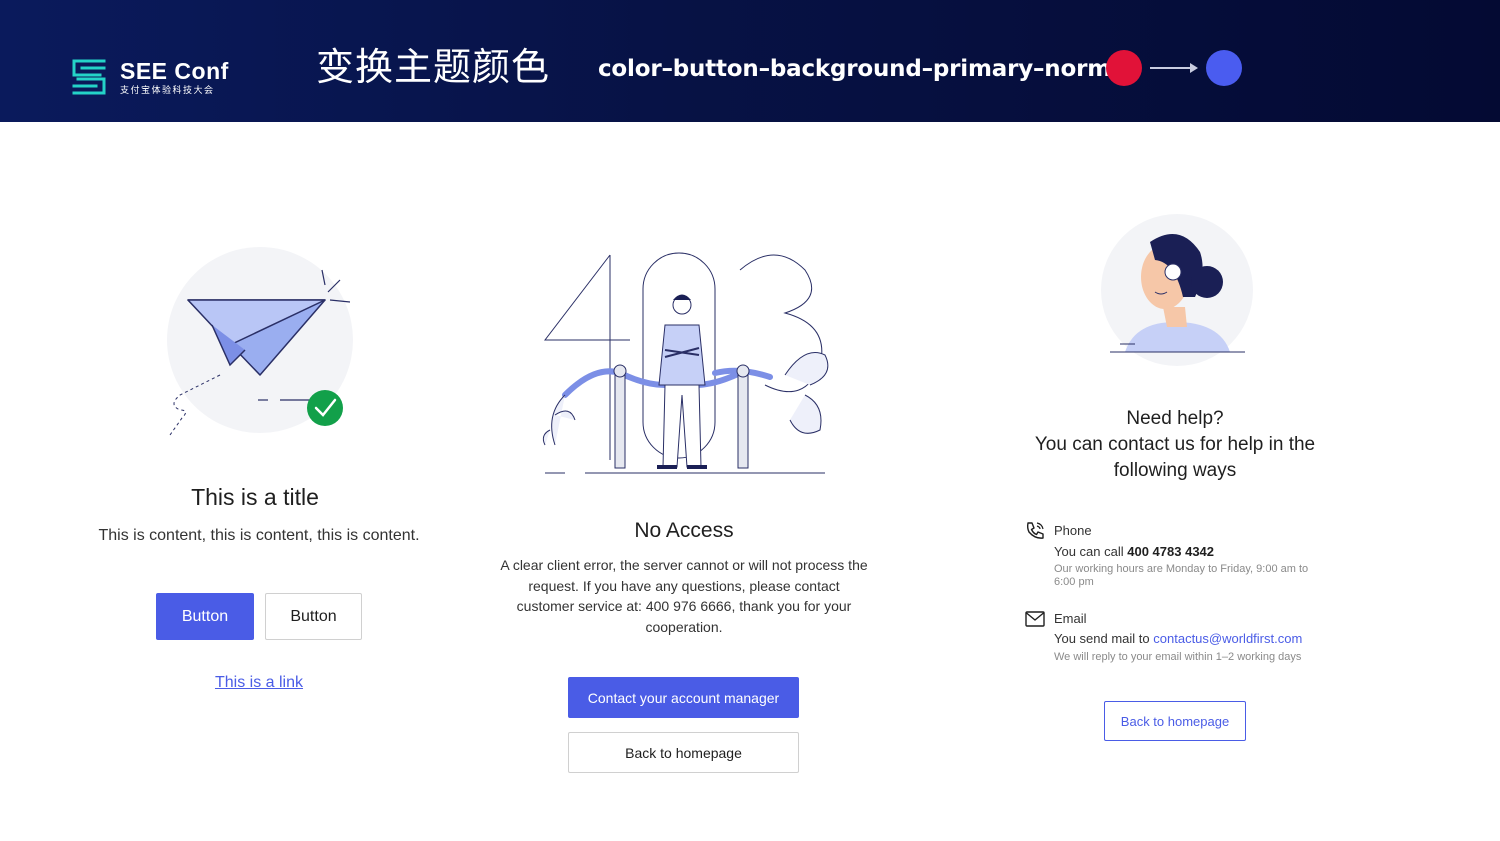 The image size is (1500, 841). I want to click on arrow-right-icon, so click(1174, 68).